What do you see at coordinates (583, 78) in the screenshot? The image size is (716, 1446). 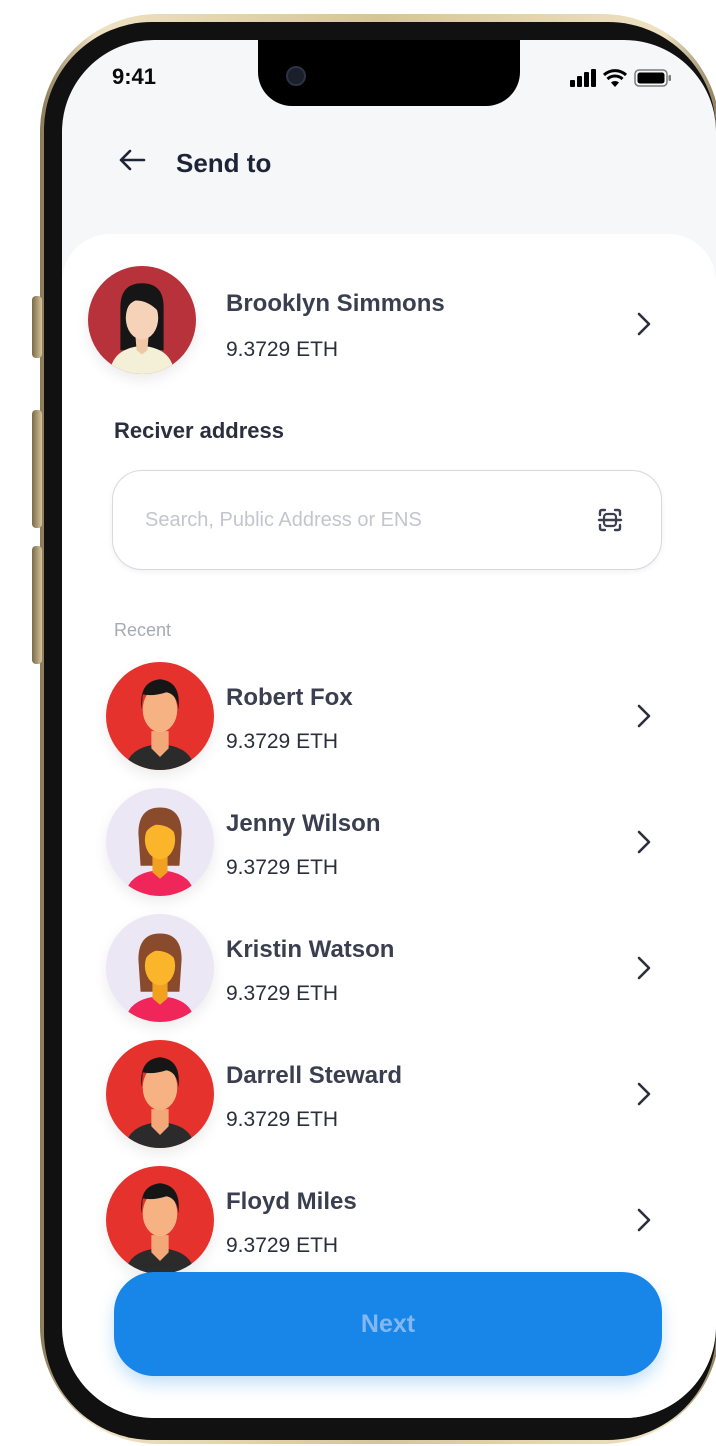 I see `signal-icon` at bounding box center [583, 78].